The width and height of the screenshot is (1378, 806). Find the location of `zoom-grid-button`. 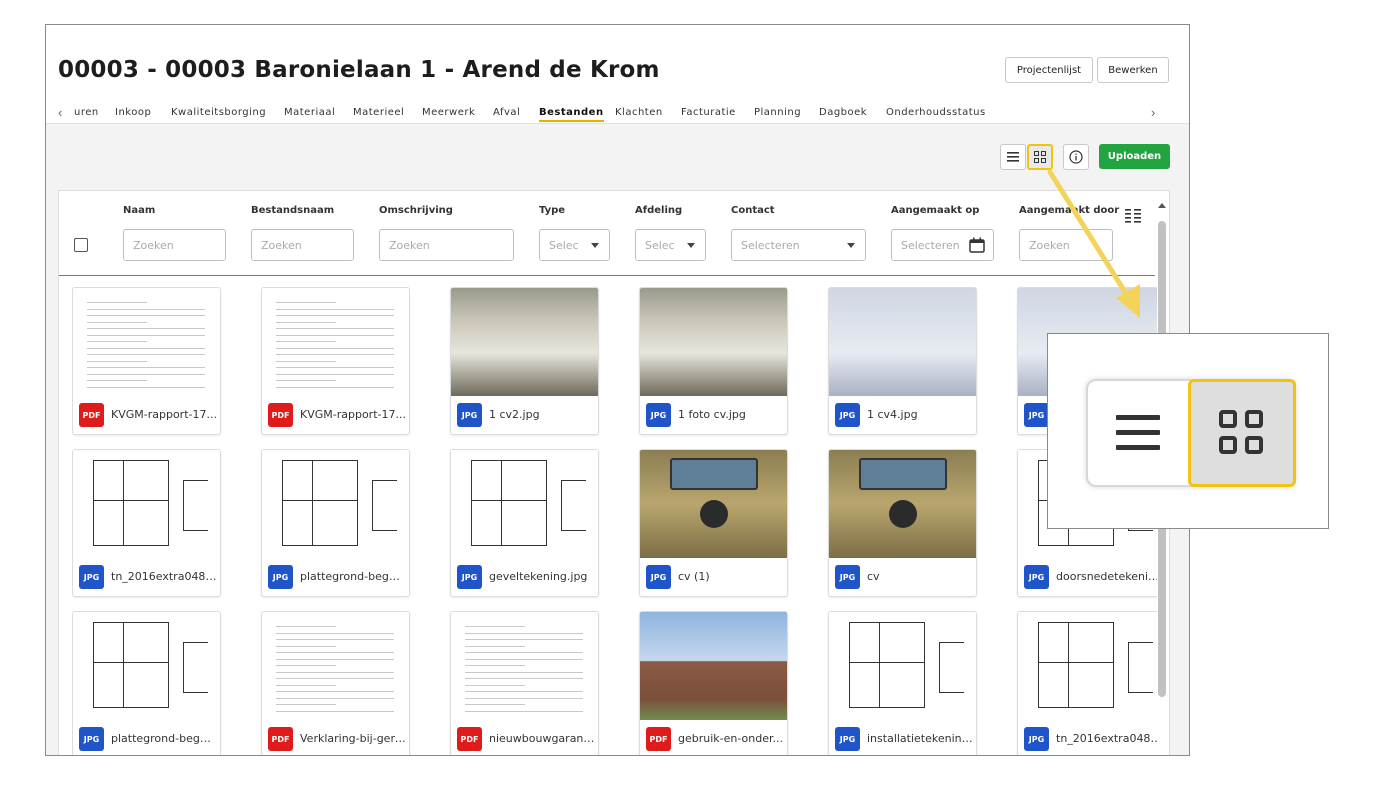

zoom-grid-button is located at coordinates (1242, 433).